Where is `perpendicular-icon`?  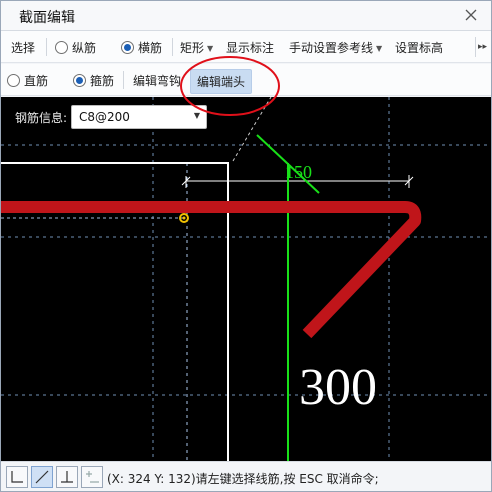 perpendicular-icon is located at coordinates (67, 477).